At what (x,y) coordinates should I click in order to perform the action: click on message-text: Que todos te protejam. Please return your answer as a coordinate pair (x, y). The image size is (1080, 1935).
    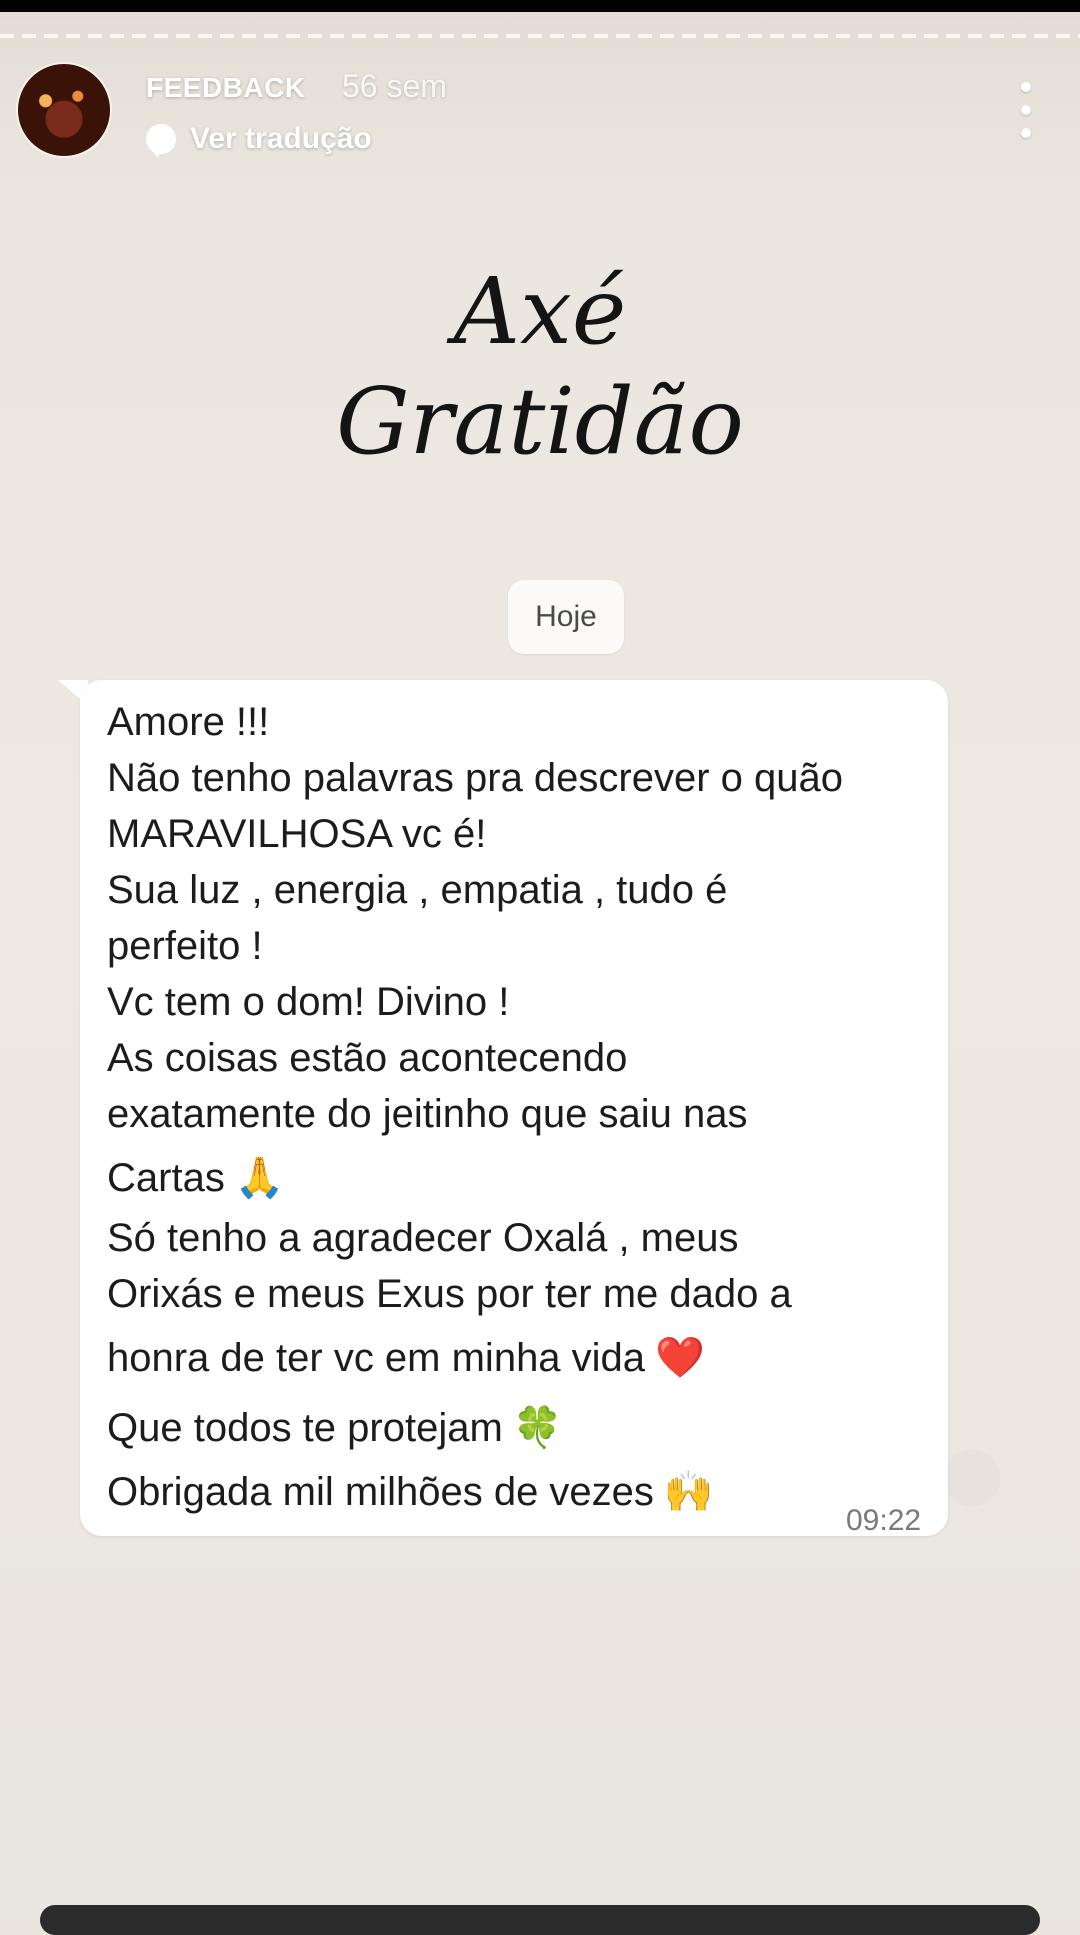
    Looking at the image, I should click on (305, 1428).